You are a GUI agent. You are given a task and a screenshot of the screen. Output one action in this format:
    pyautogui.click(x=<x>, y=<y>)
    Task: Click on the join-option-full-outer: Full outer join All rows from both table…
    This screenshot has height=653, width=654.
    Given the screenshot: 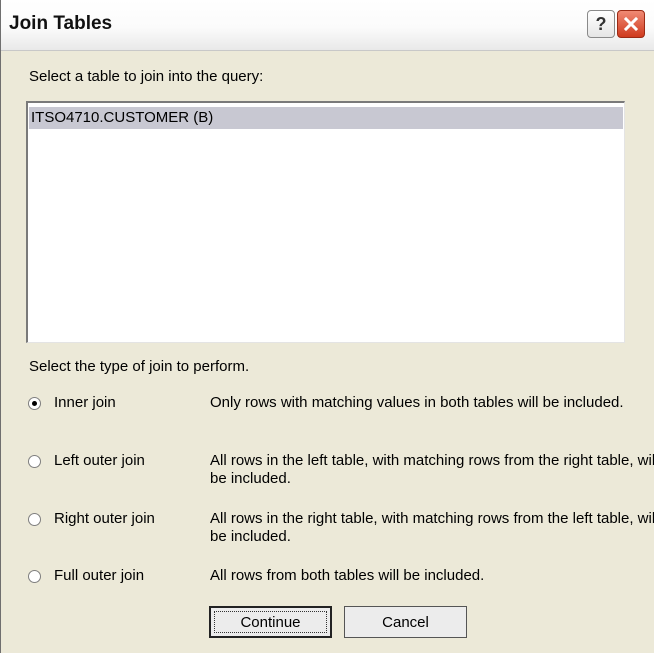 What is the action you would take?
    pyautogui.click(x=338, y=589)
    